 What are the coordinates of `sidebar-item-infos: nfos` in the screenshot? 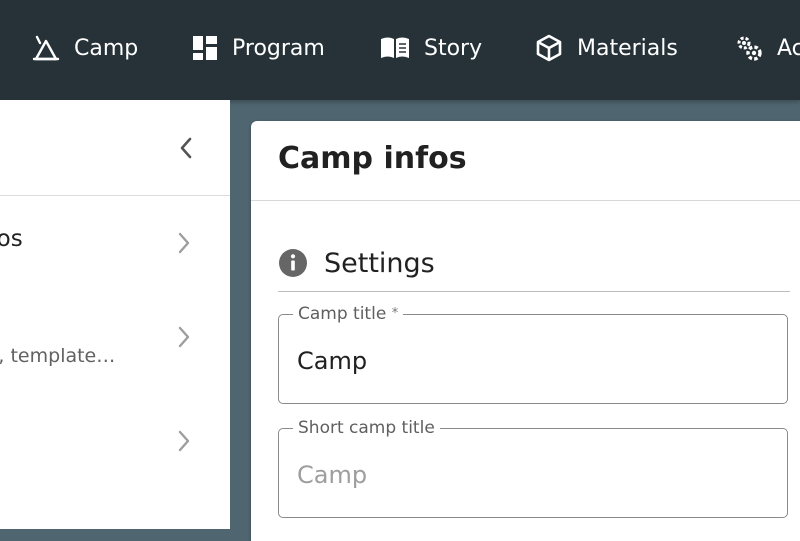 It's located at (115, 245).